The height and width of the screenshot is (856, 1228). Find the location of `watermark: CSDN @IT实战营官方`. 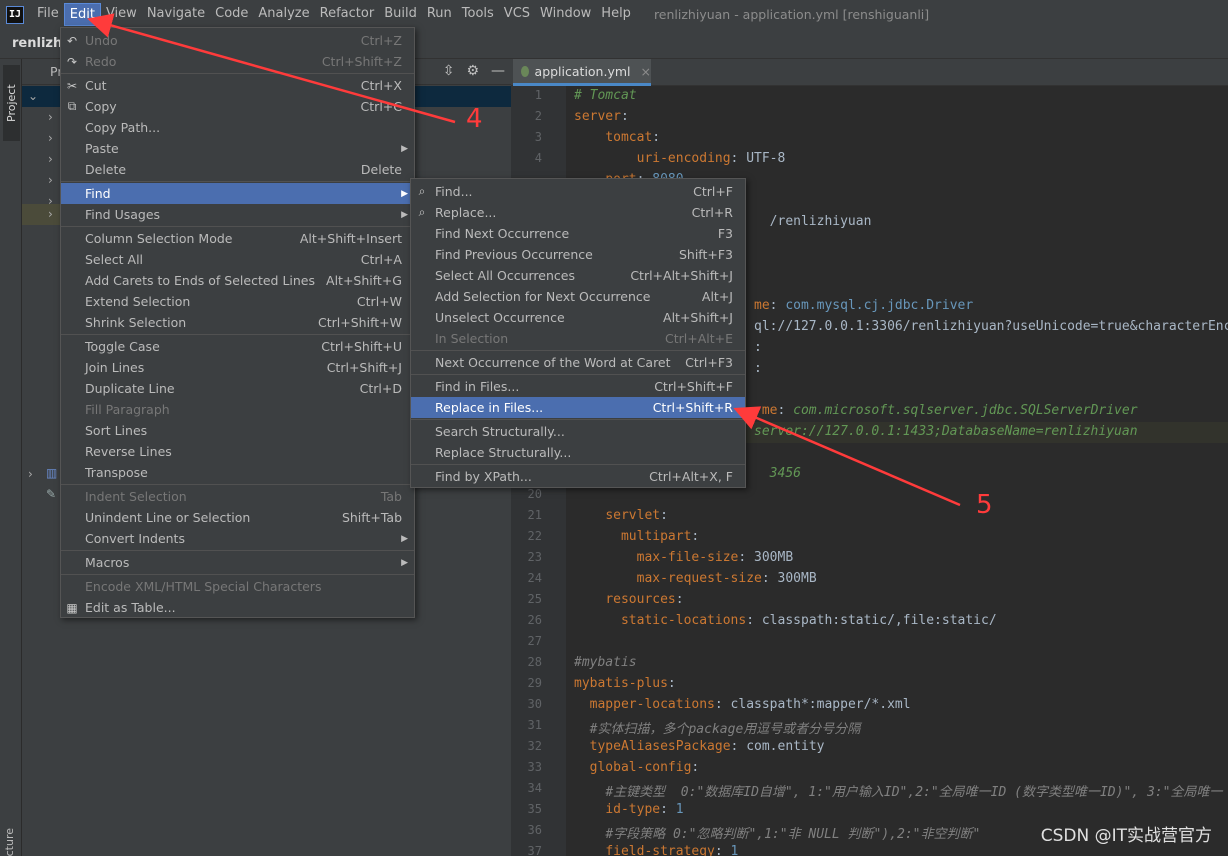

watermark: CSDN @IT实战营官方 is located at coordinates (1126, 836).